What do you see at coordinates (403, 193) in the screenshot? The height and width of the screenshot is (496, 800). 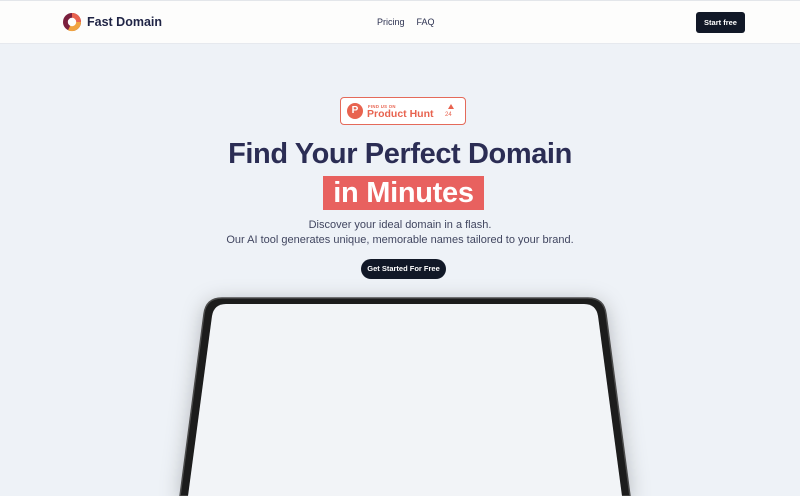 I see `hero-title-highlight: in Minutes` at bounding box center [403, 193].